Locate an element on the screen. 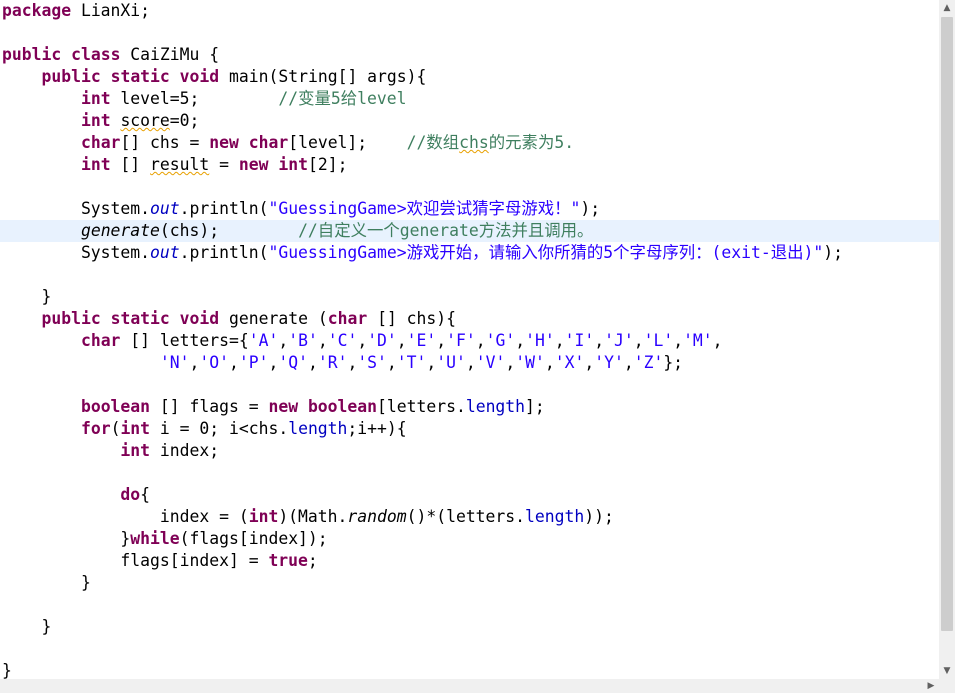 The image size is (955, 693). code-token: char is located at coordinates (268, 142).